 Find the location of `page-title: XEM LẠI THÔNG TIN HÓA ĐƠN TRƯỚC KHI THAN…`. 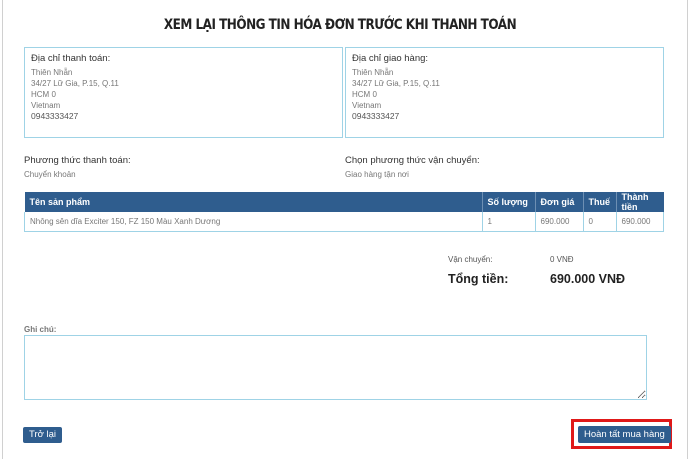

page-title: XEM LẠI THÔNG TIN HÓA ĐƠN TRƯỚC KHI THAN… is located at coordinates (340, 25).